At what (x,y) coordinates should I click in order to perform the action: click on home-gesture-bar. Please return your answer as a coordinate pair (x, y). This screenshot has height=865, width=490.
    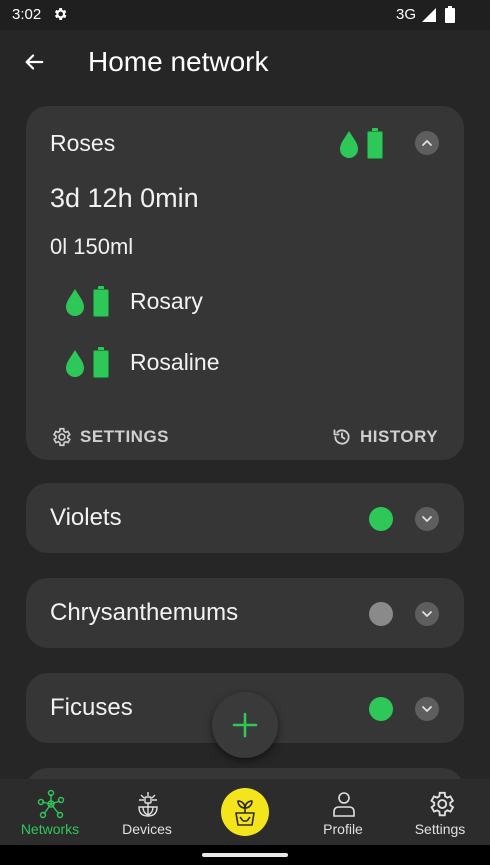
    Looking at the image, I should click on (245, 855).